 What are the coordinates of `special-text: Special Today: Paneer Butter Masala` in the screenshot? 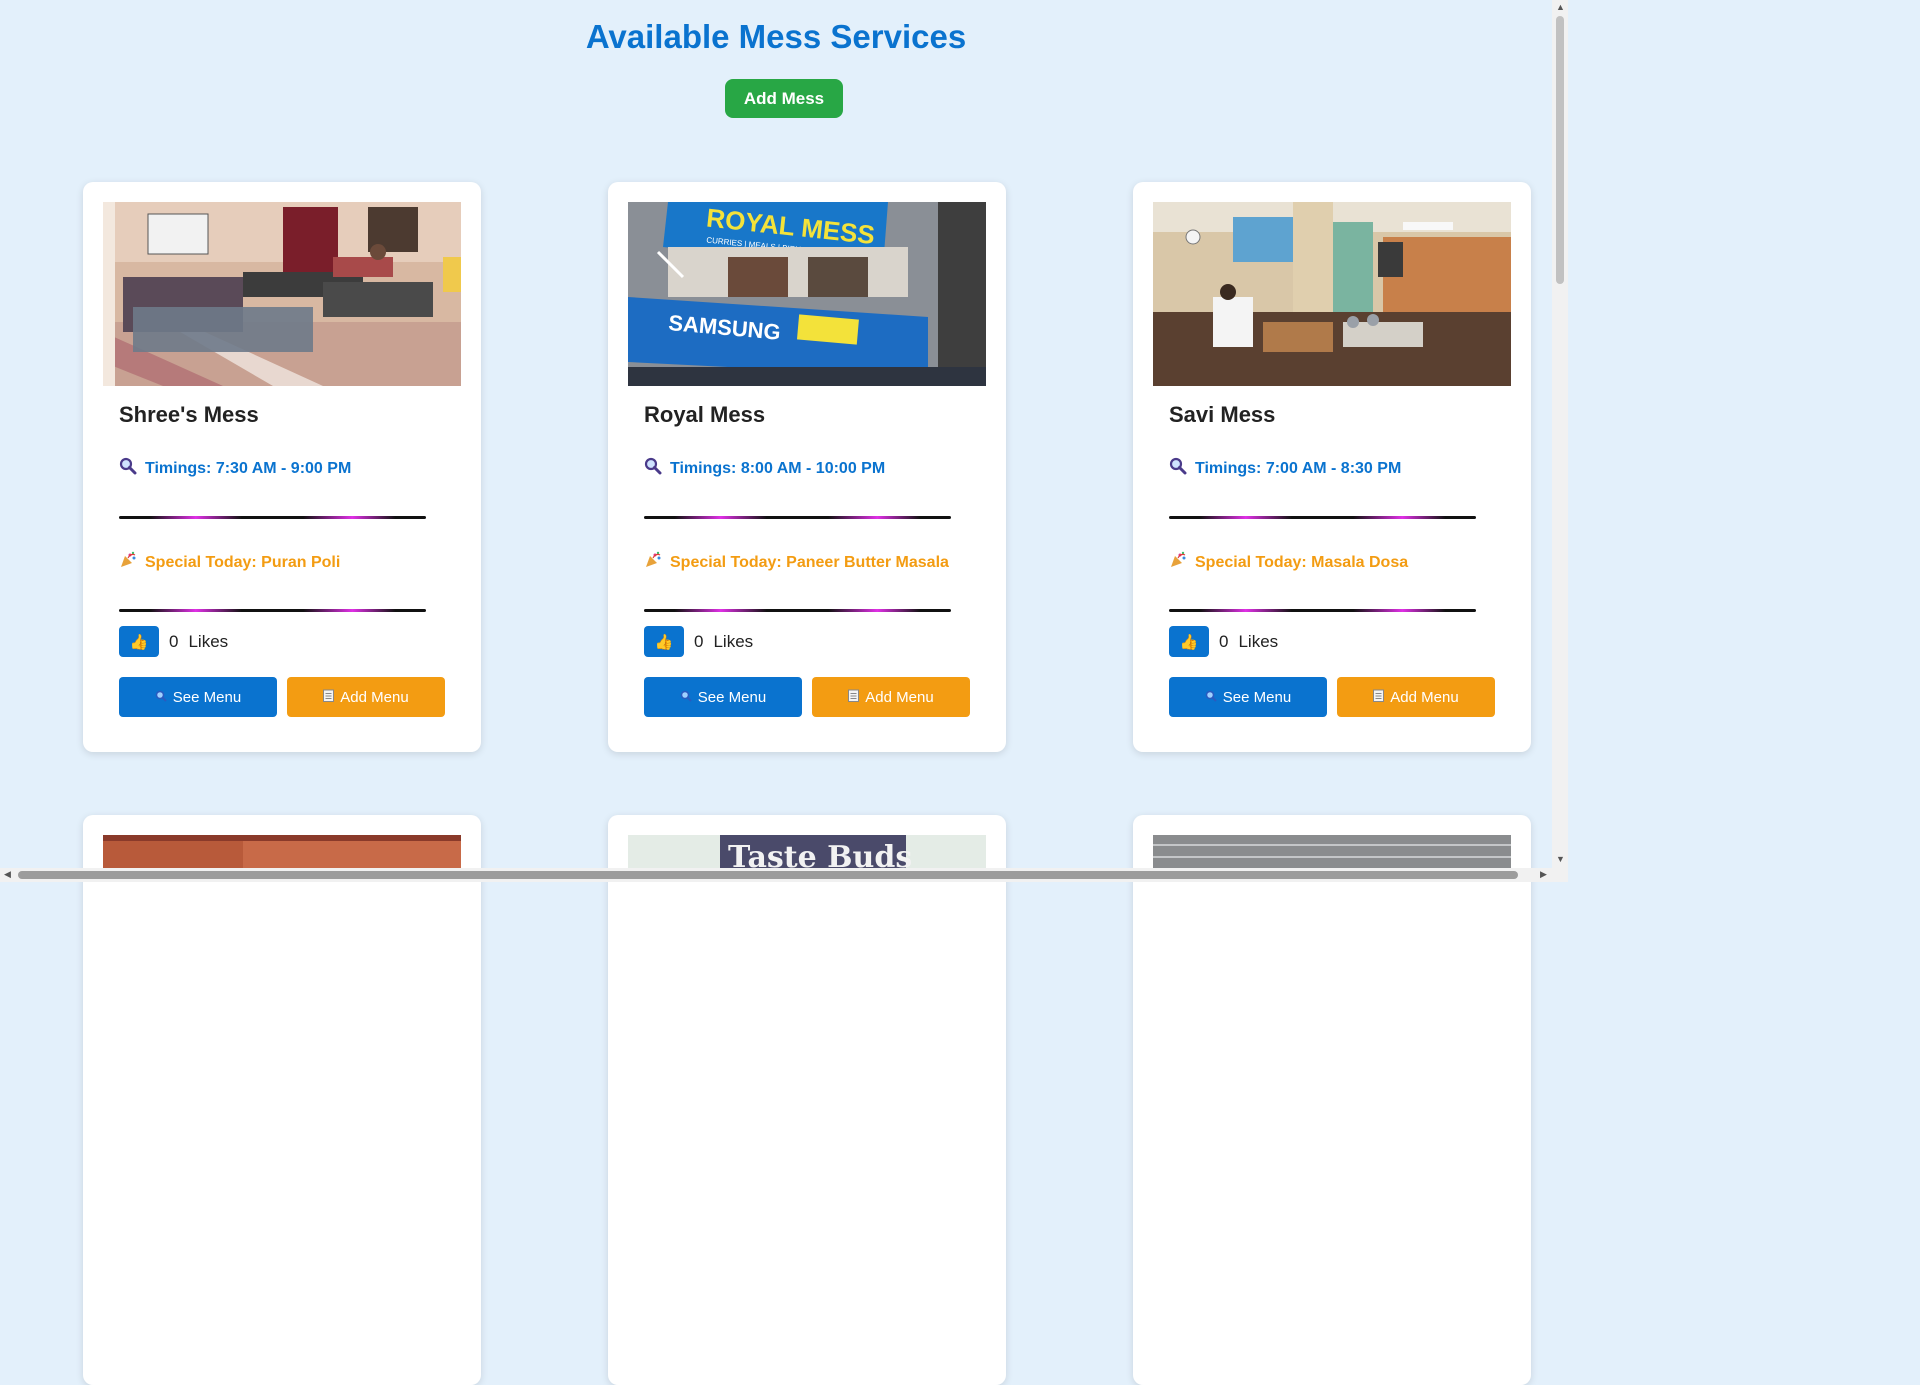 It's located at (809, 562).